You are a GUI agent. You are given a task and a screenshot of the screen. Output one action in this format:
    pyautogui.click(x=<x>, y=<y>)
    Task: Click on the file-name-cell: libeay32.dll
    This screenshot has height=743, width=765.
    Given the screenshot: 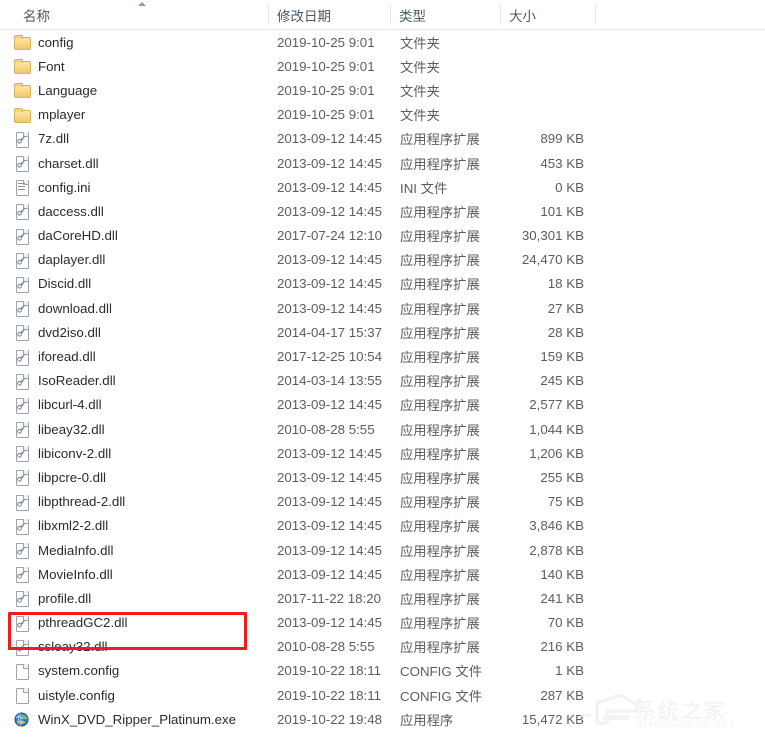 What is the action you would take?
    pyautogui.click(x=139, y=429)
    